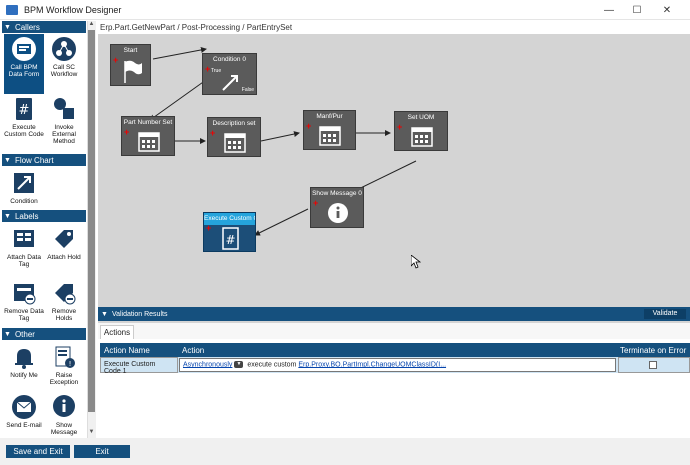  What do you see at coordinates (24, 49) in the screenshot?
I see `bpm-data-form-icon` at bounding box center [24, 49].